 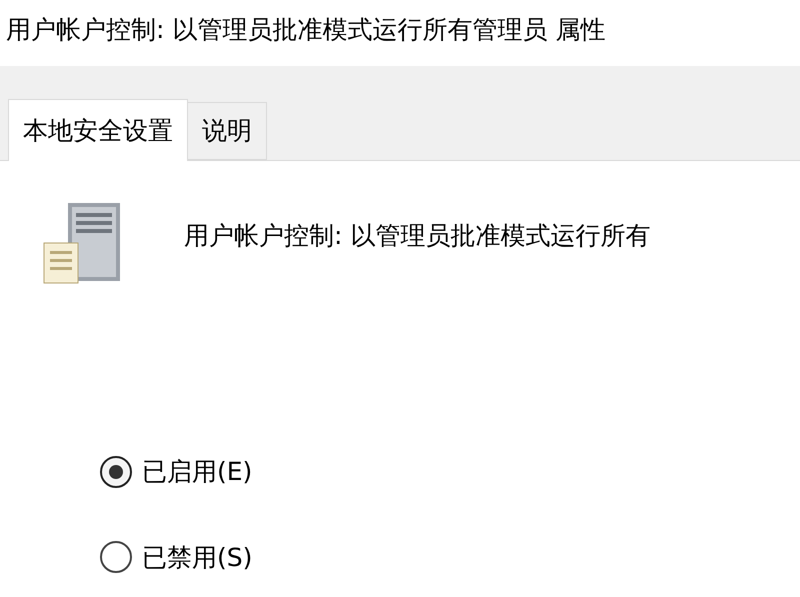 What do you see at coordinates (306, 30) in the screenshot?
I see `window-title: 用户帐户控制: 以管理员批准模式运行所有管理员 属性` at bounding box center [306, 30].